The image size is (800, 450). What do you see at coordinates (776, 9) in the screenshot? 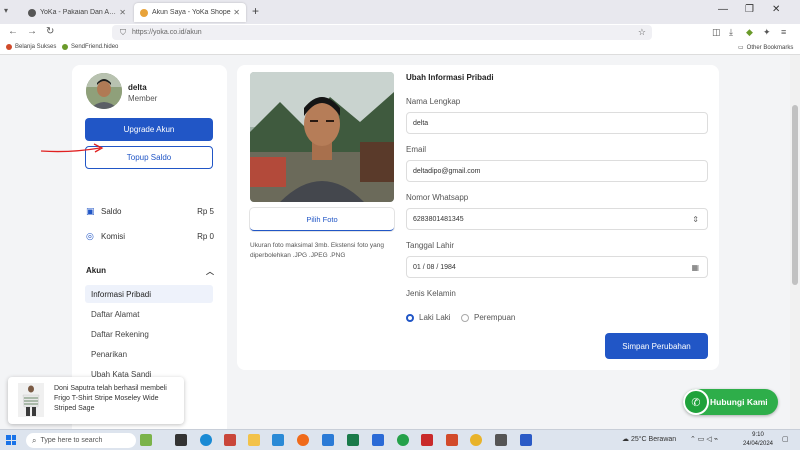
I see `close-window-icon: ✕` at bounding box center [776, 9].